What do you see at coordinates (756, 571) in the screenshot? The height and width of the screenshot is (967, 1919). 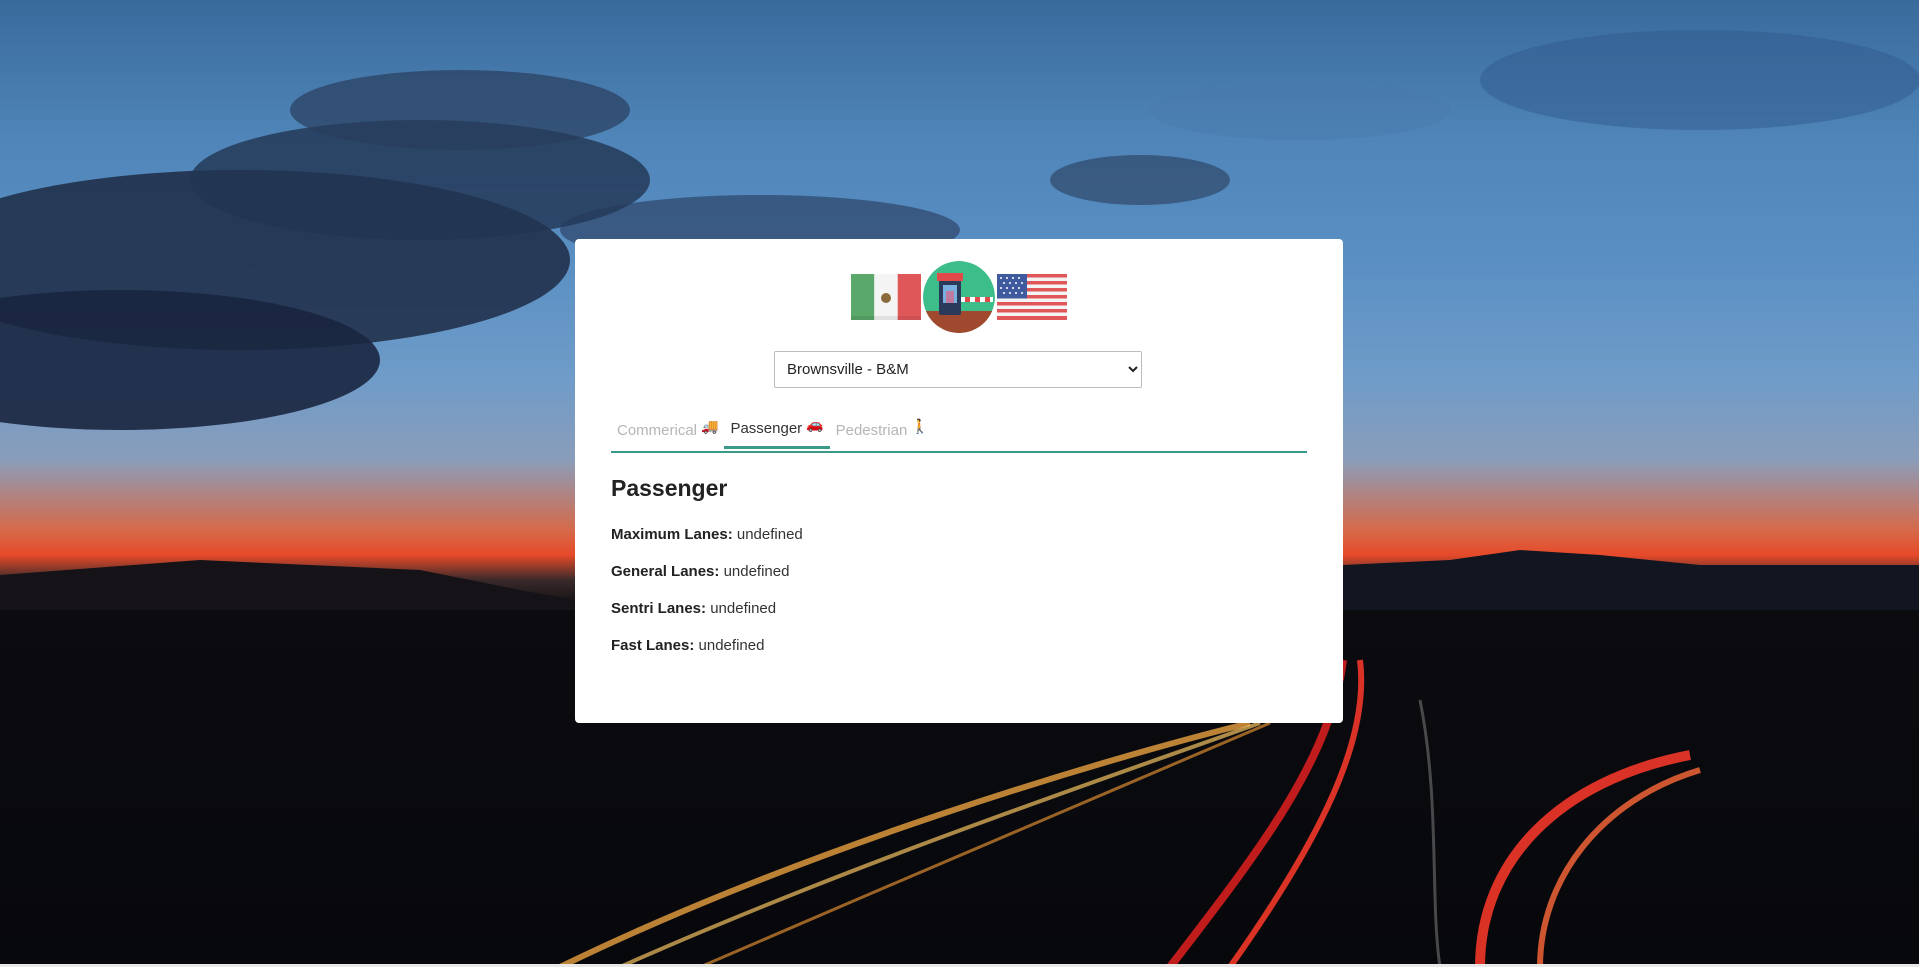 I see `general-lanes-value: undefined` at bounding box center [756, 571].